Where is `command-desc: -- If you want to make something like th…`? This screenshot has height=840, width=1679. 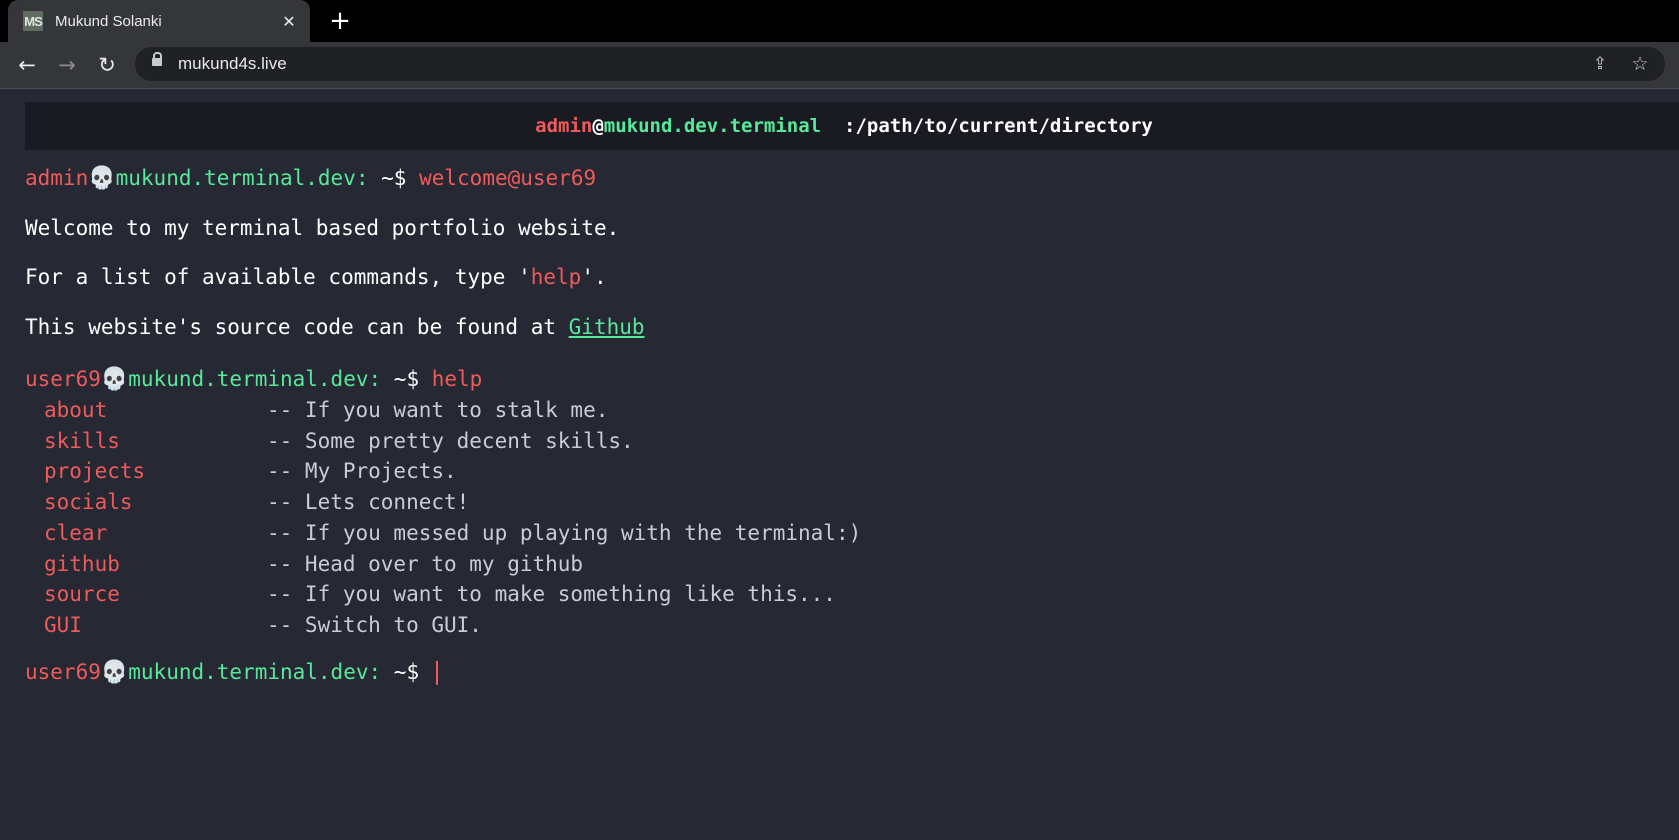 command-desc: -- If you want to make something like th… is located at coordinates (551, 594).